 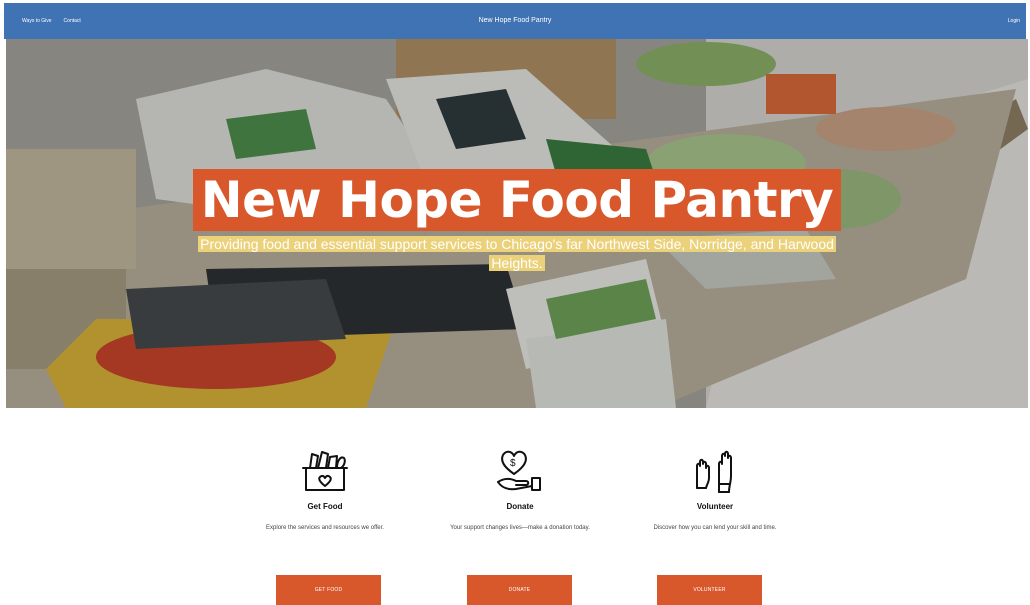 I want to click on get-food-button: GET FOOD, so click(x=328, y=590).